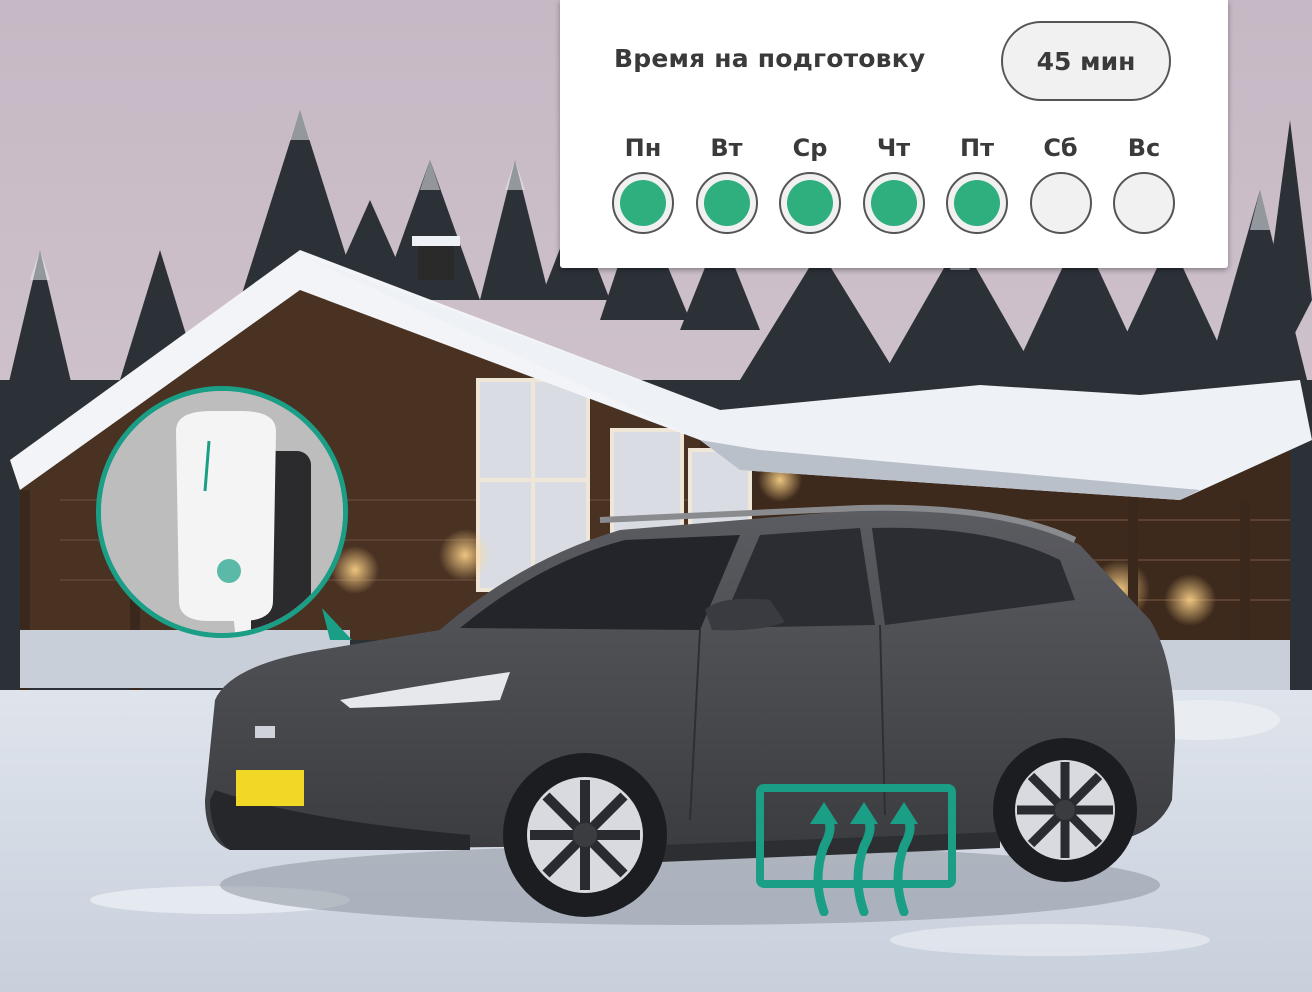 The width and height of the screenshot is (1312, 992). What do you see at coordinates (643, 148) in the screenshot?
I see `day-label: Пн` at bounding box center [643, 148].